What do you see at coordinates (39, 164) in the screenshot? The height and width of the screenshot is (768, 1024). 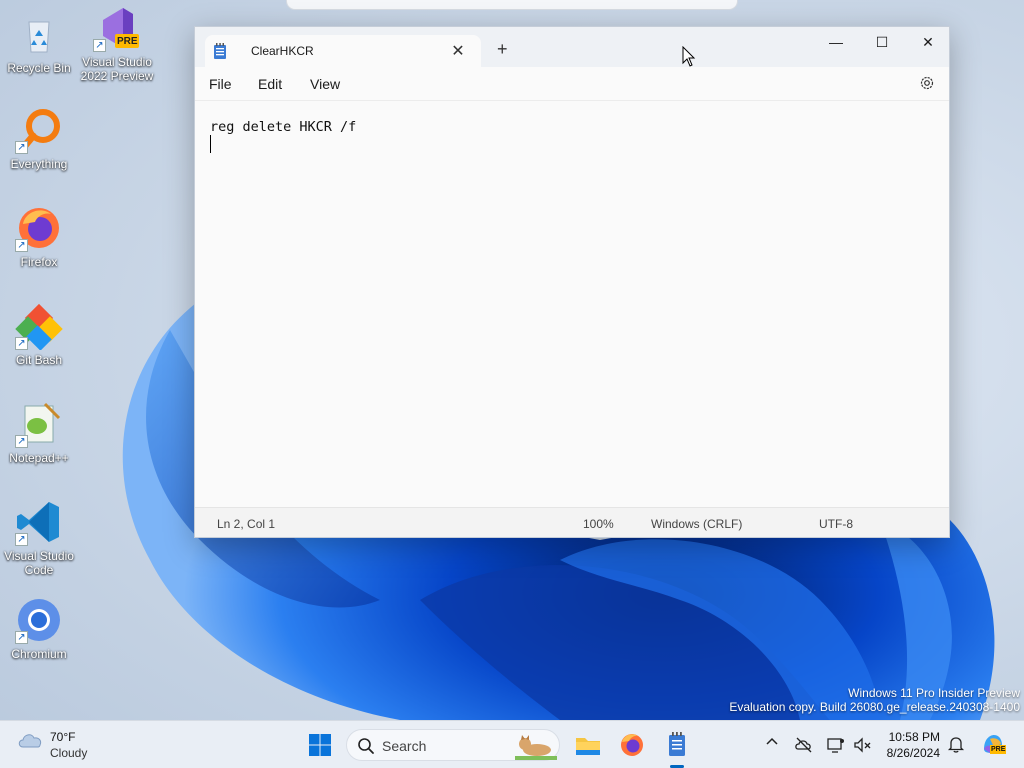 I see `desktop-icon-label: Everything` at bounding box center [39, 164].